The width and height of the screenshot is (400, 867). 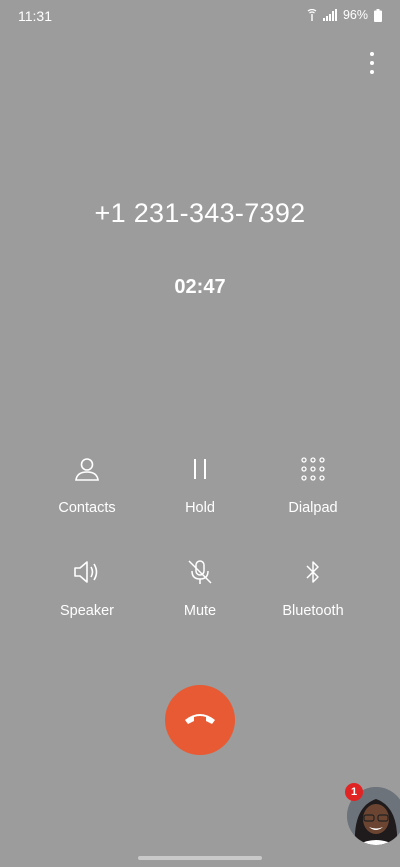 What do you see at coordinates (200, 572) in the screenshot?
I see `mic-off-icon` at bounding box center [200, 572].